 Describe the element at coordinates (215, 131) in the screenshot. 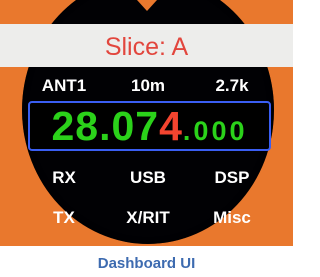

I see `frequency-fraction: .000` at that location.